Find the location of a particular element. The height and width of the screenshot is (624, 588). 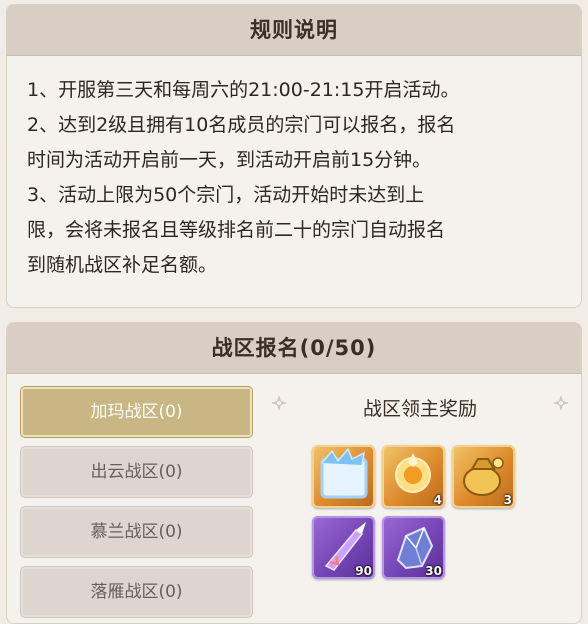

zone-tab-label: 加玛战区(0) is located at coordinates (136, 412).